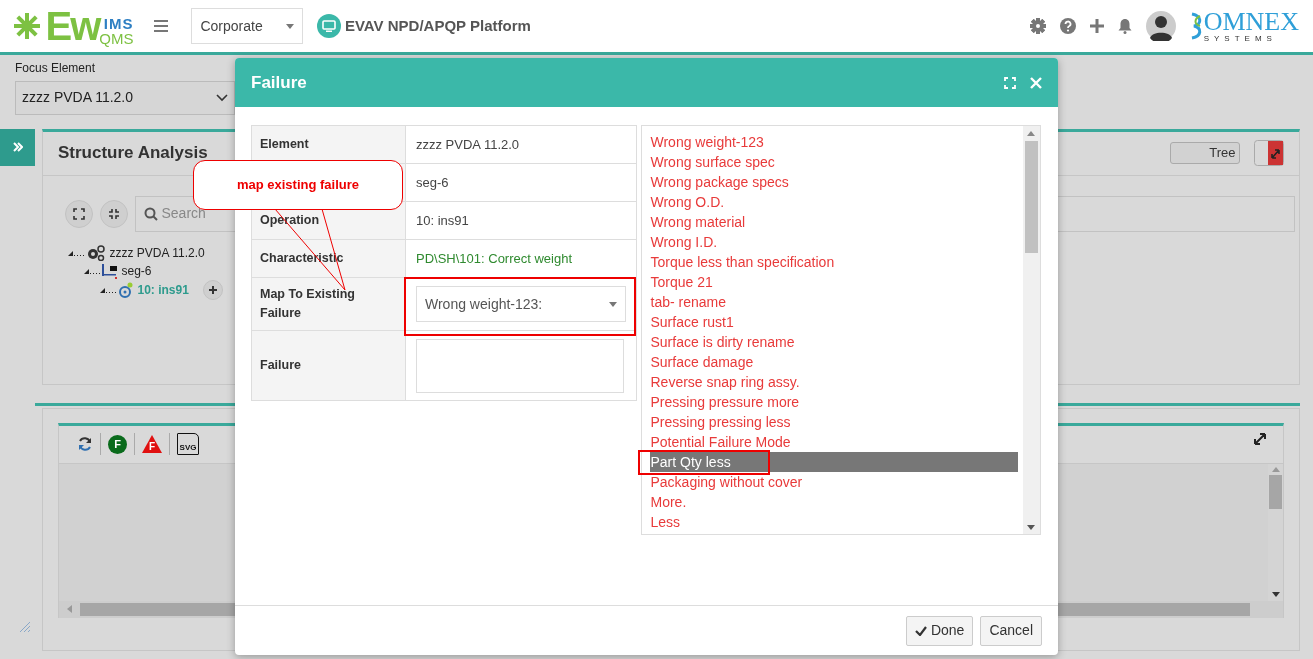 Image resolution: width=1313 pixels, height=659 pixels. Describe the element at coordinates (279, 82) in the screenshot. I see `dialog-title: Failure` at that location.